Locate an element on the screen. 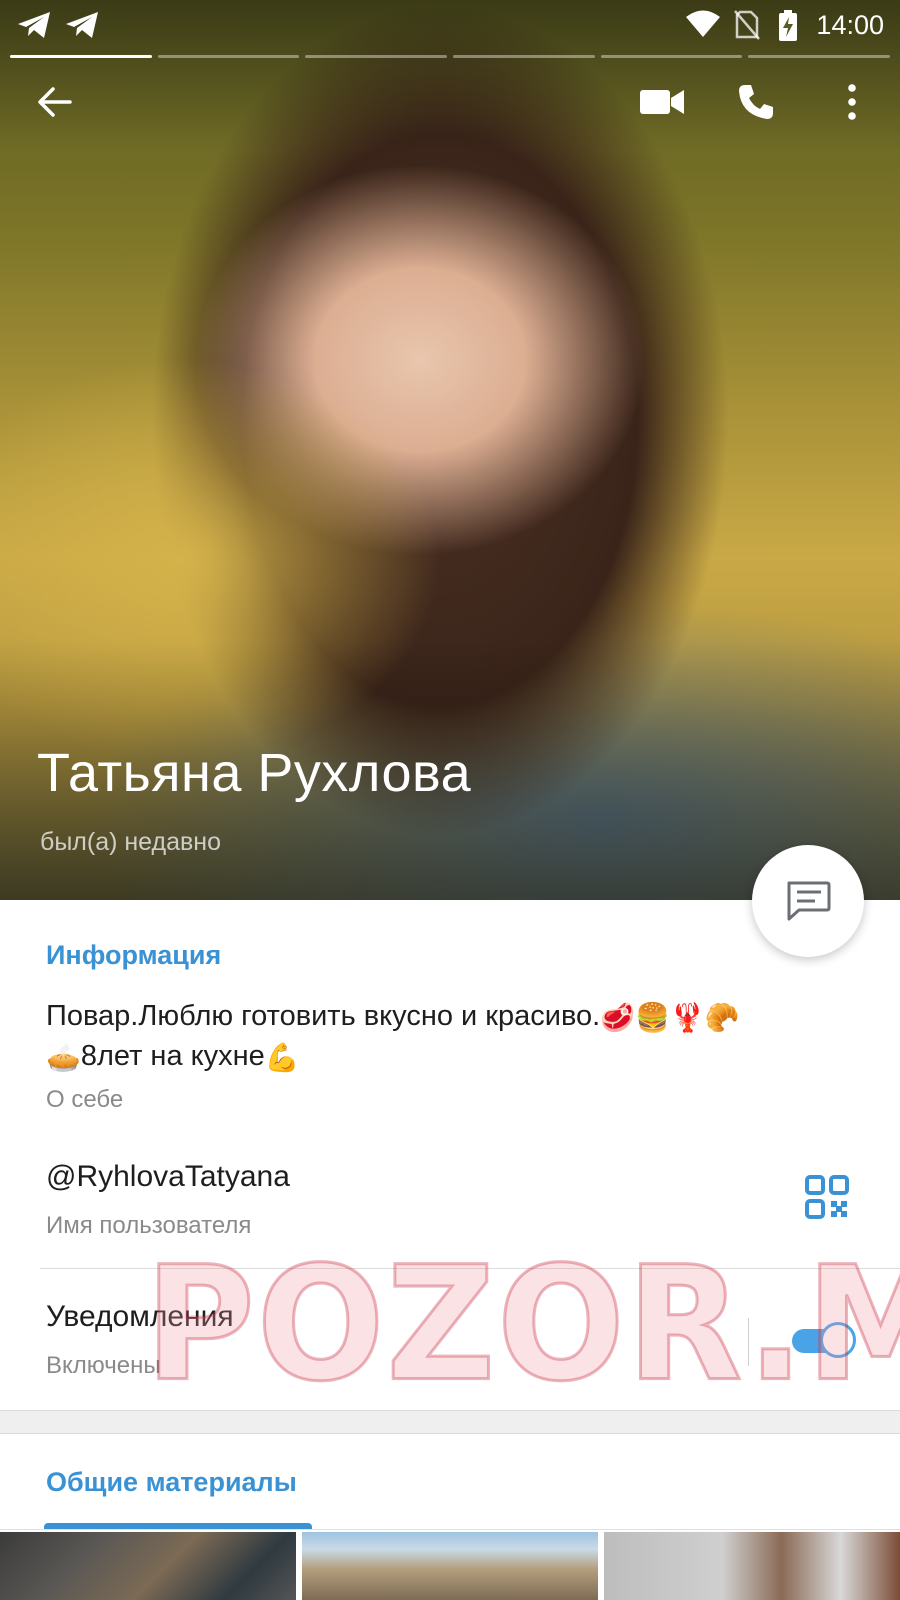 The width and height of the screenshot is (900, 1600). arrow-back-icon is located at coordinates (55, 102).